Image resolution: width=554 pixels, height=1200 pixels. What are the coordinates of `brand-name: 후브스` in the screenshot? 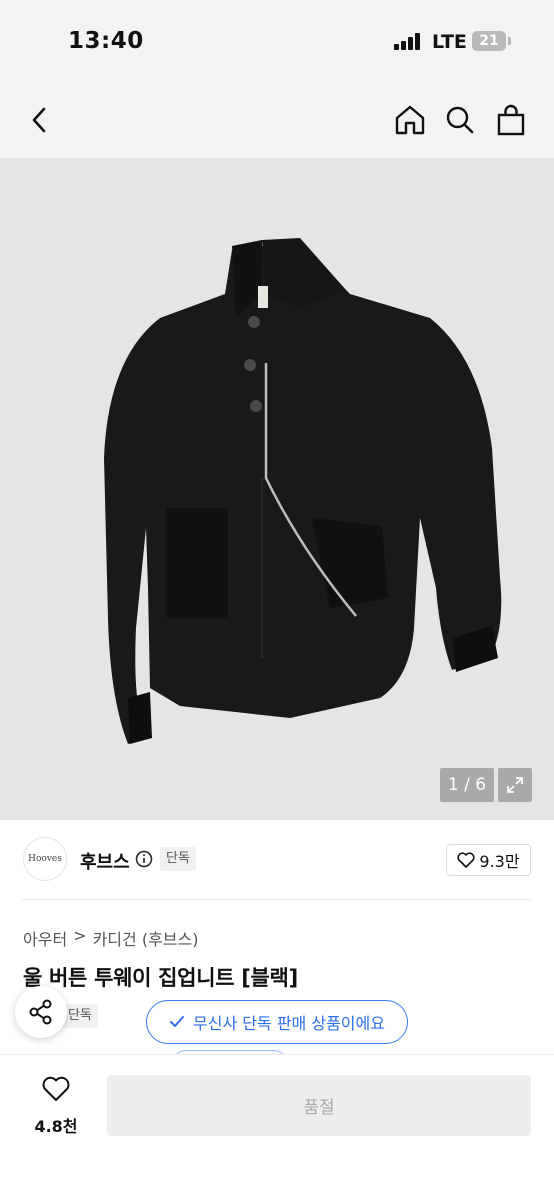 It's located at (105, 861).